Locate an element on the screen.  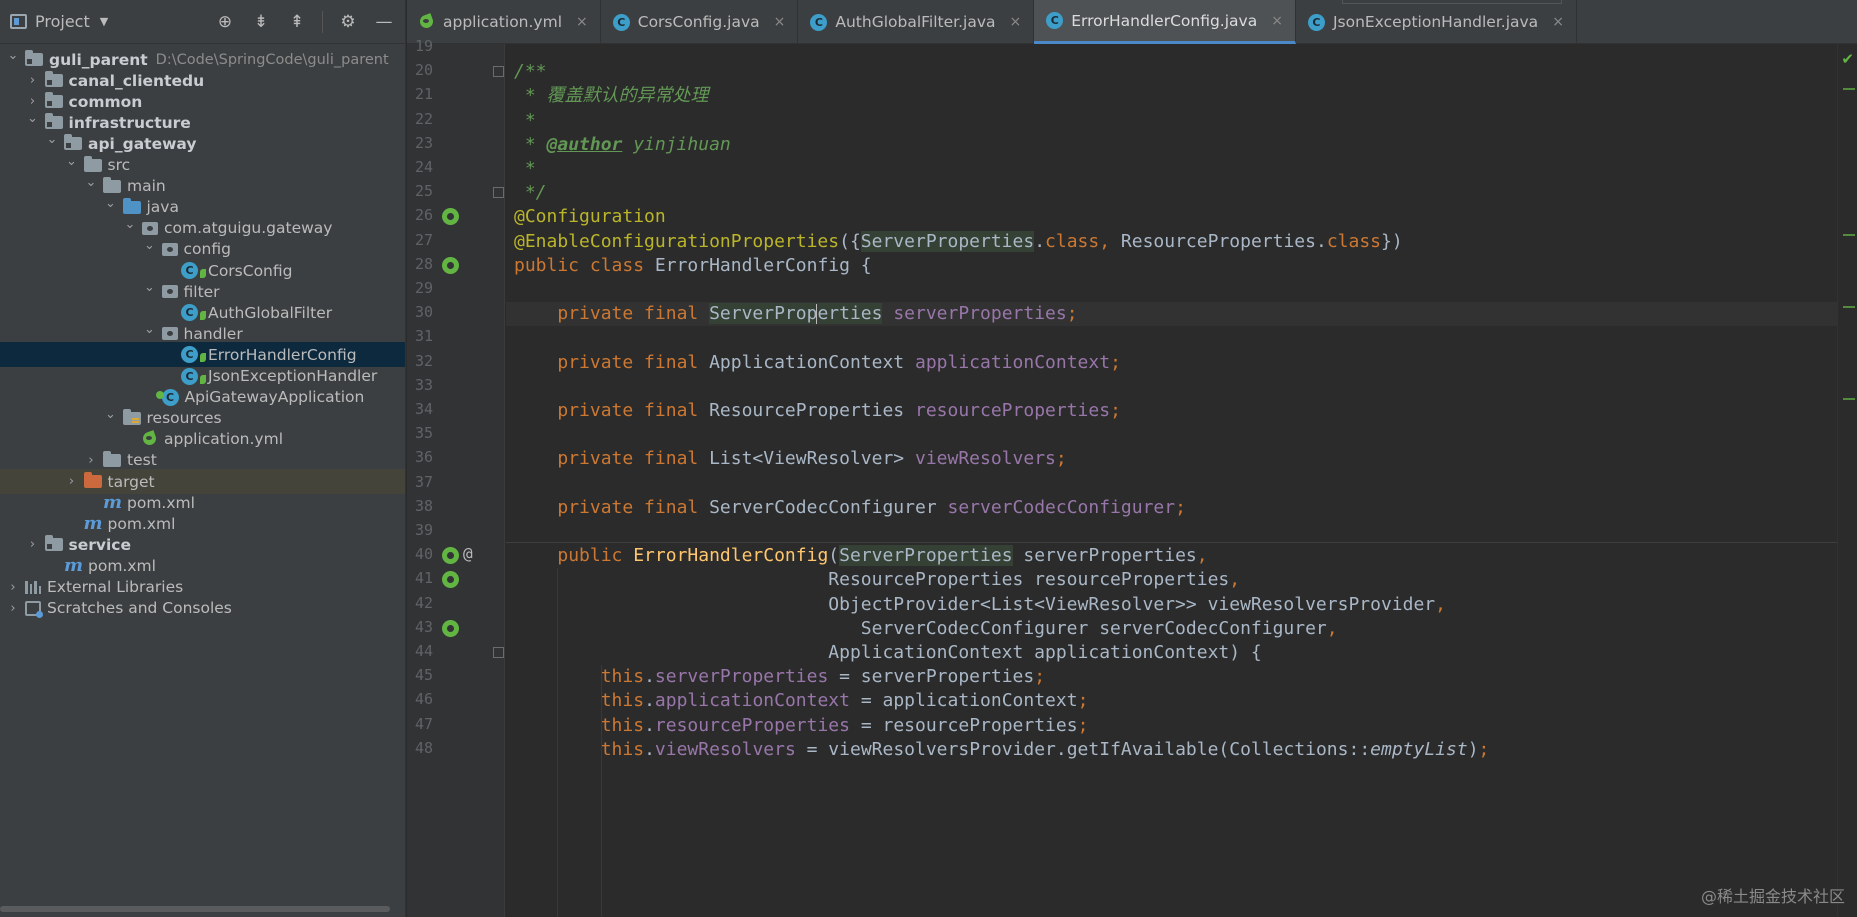
editor-tab: application.yml × is located at coordinates (504, 22).